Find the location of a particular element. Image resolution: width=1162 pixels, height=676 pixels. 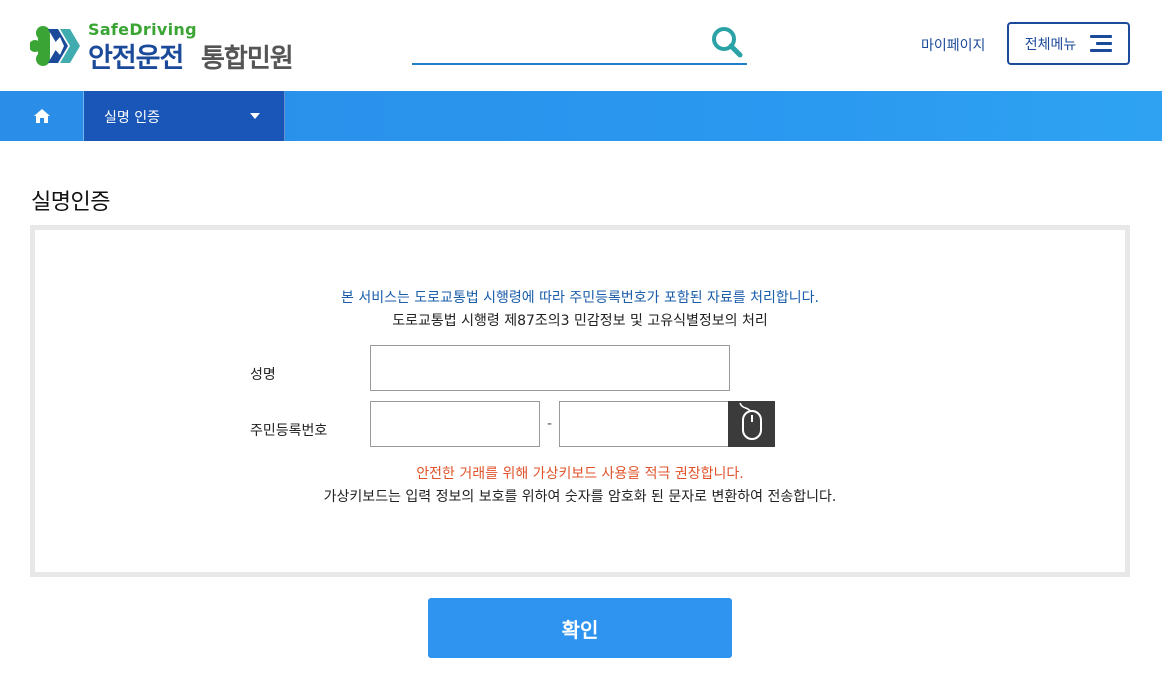

notice-regulation: 도로교통법 시행령 제87조의3 민감정보 및 고유식별정보의 처리 is located at coordinates (580, 321).